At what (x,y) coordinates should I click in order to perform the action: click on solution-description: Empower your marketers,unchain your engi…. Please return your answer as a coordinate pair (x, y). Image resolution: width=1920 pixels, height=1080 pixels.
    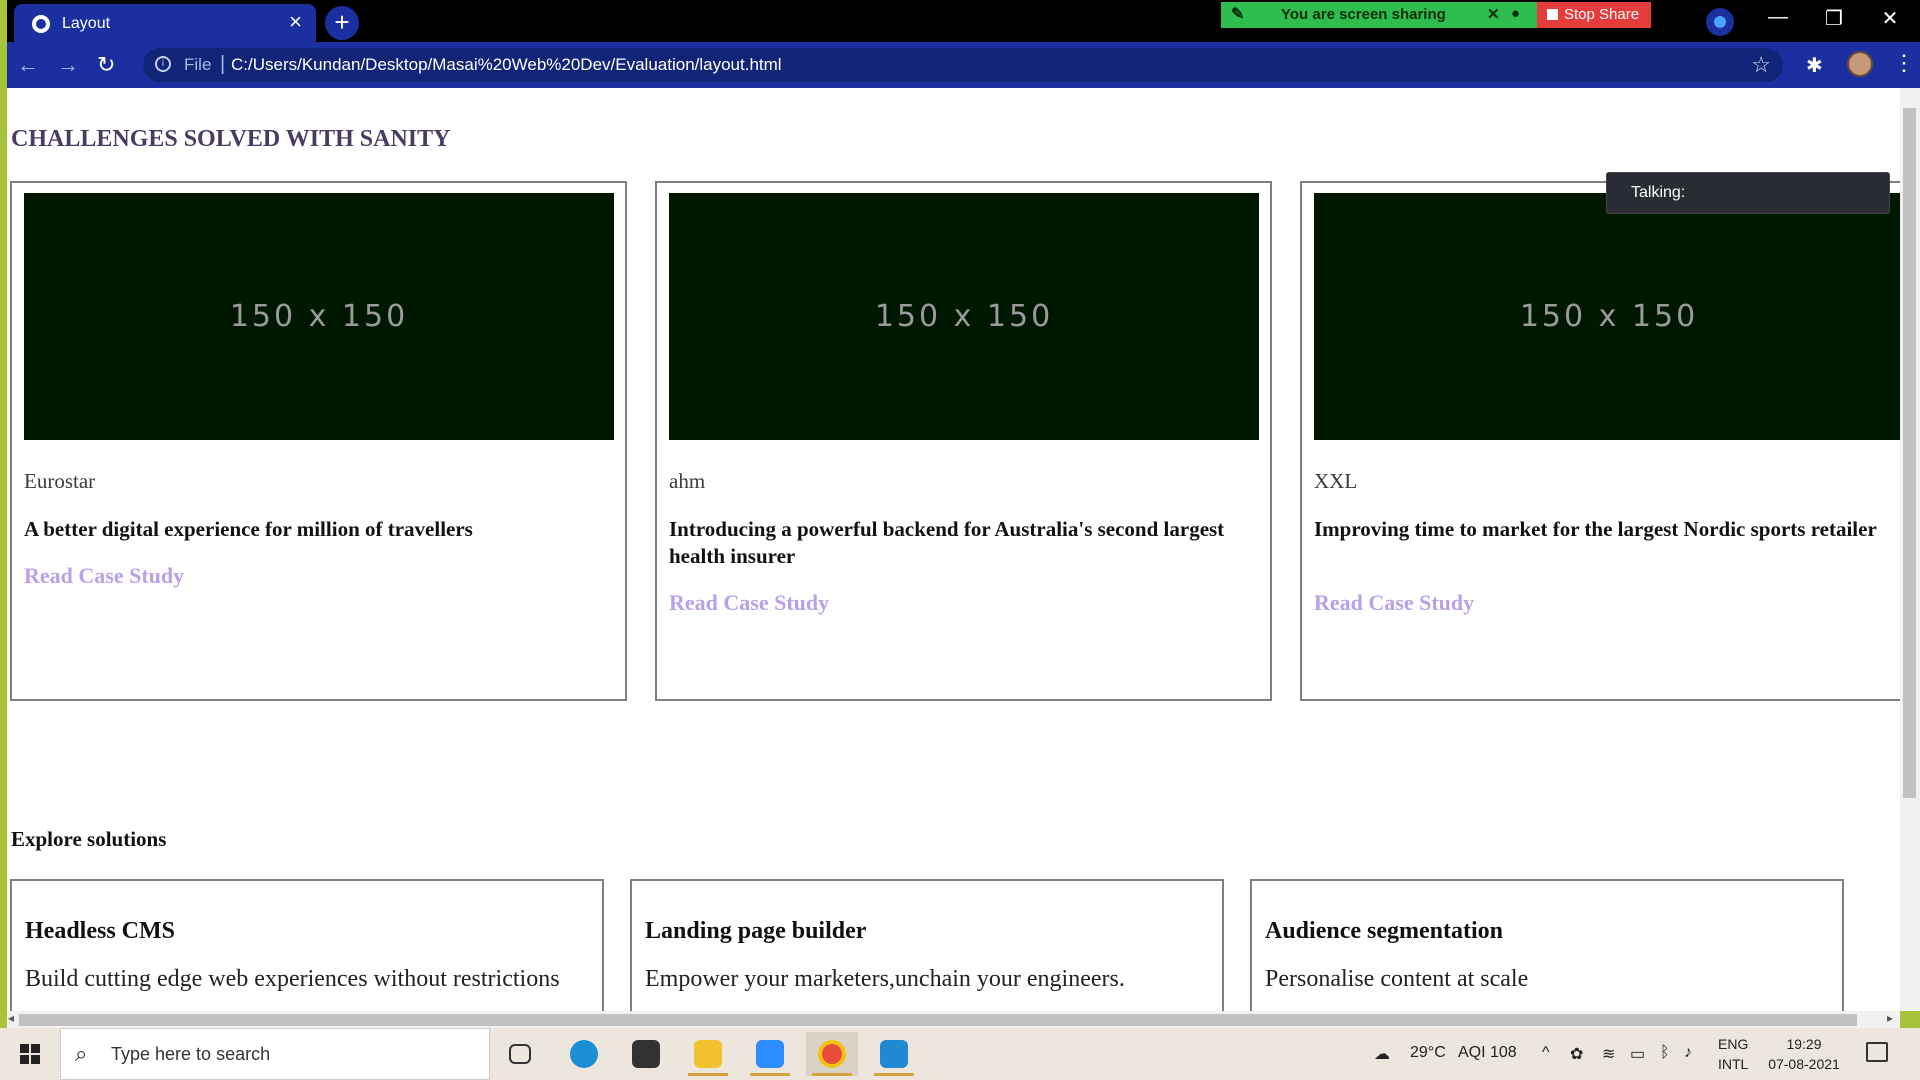
    Looking at the image, I should click on (885, 979).